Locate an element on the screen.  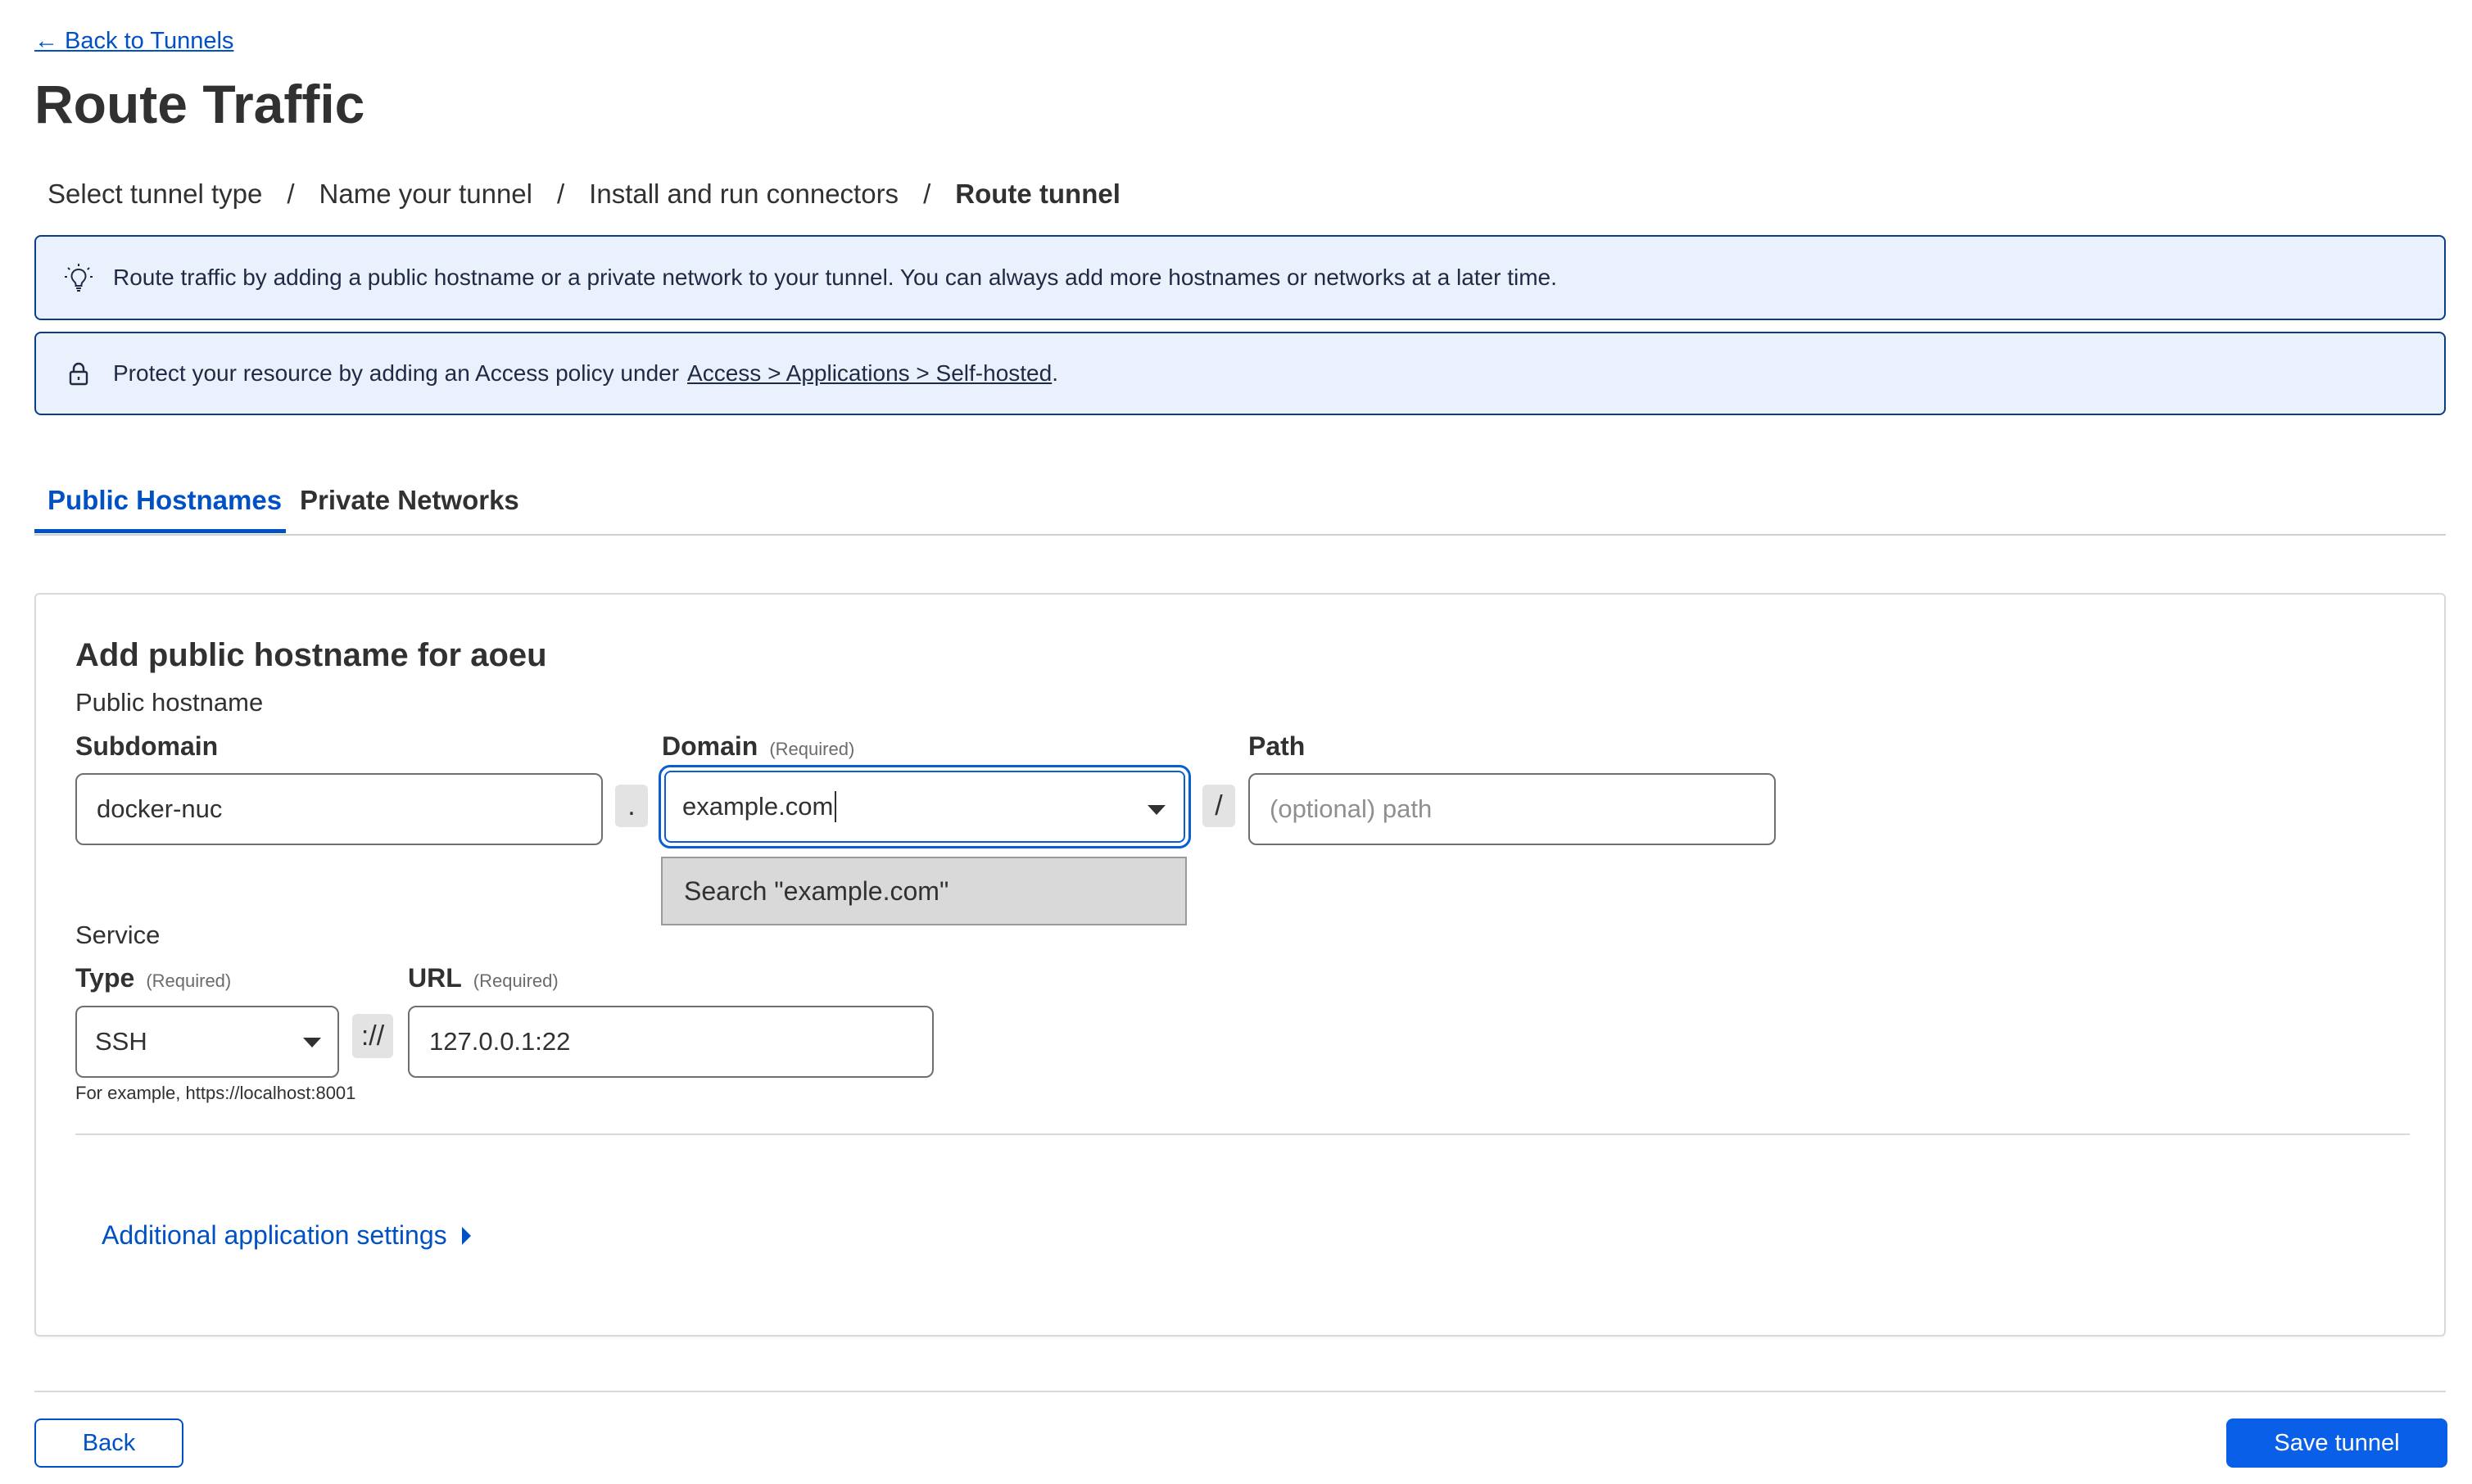
chevron-right-icon is located at coordinates (466, 1235).